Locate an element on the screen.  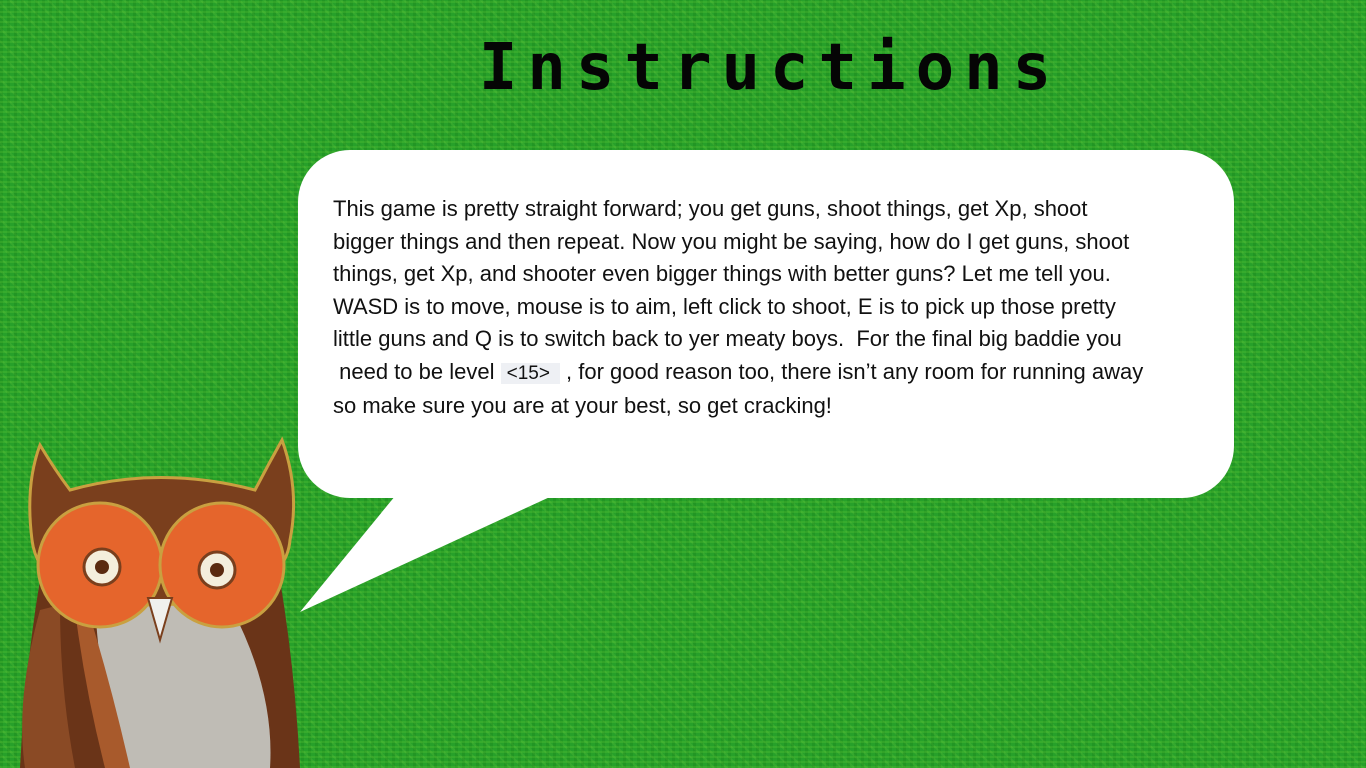
required-level-badge: <15> is located at coordinates (530, 373).